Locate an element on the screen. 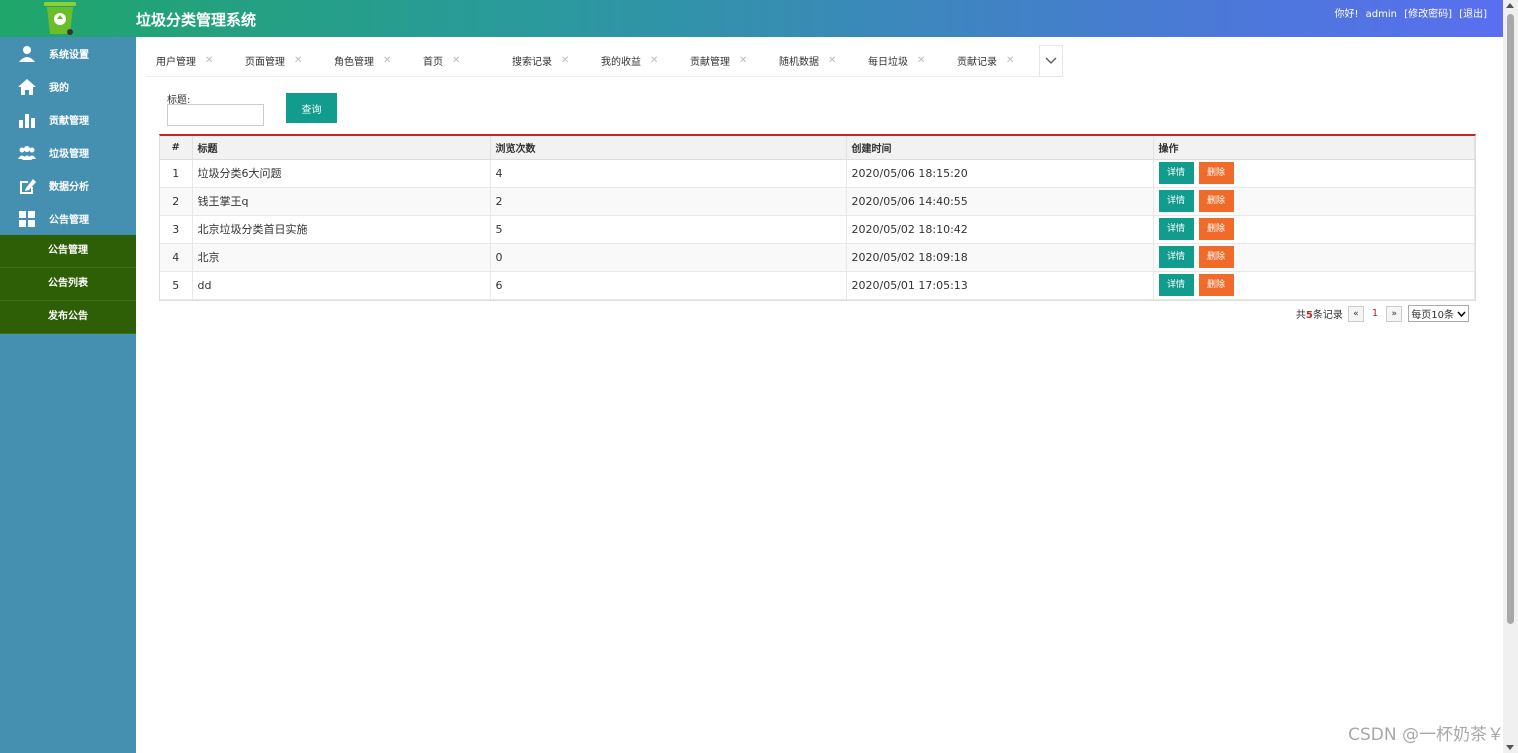 This screenshot has height=753, width=1518. tab-page-manage: 页面管理 ✕ is located at coordinates (279, 60).